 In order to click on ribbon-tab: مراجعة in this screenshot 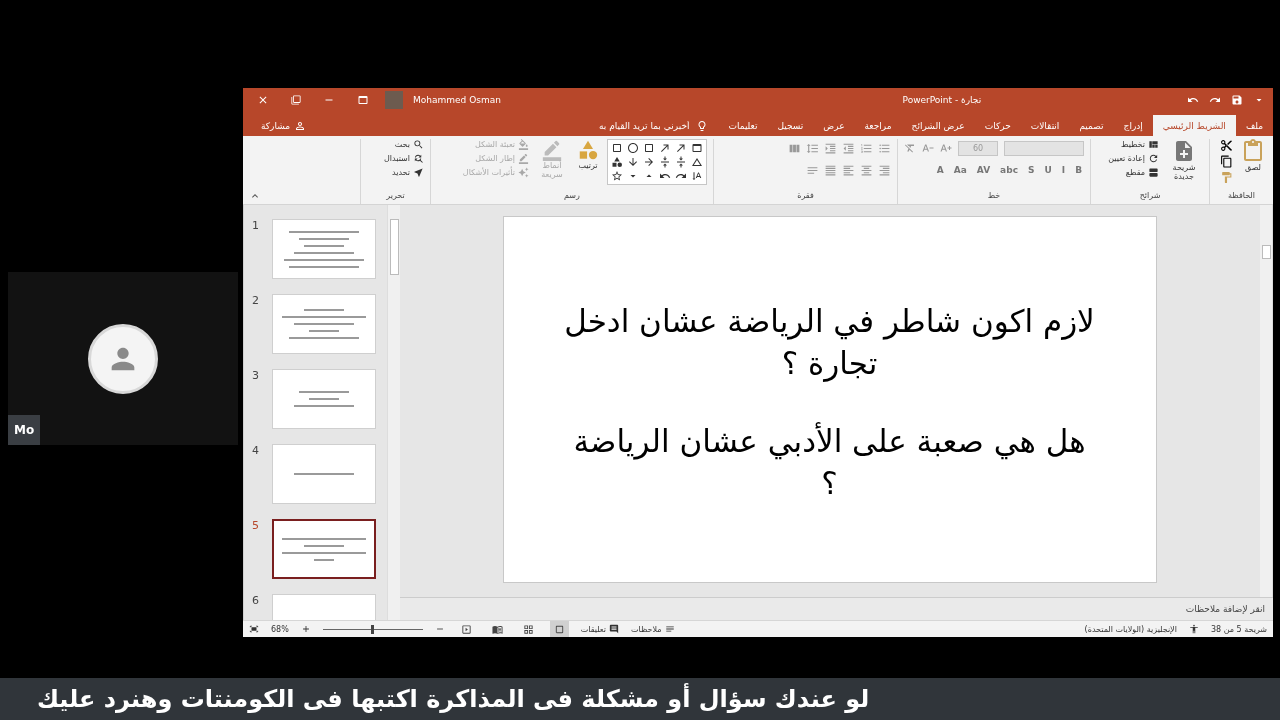, I will do `click(878, 125)`.